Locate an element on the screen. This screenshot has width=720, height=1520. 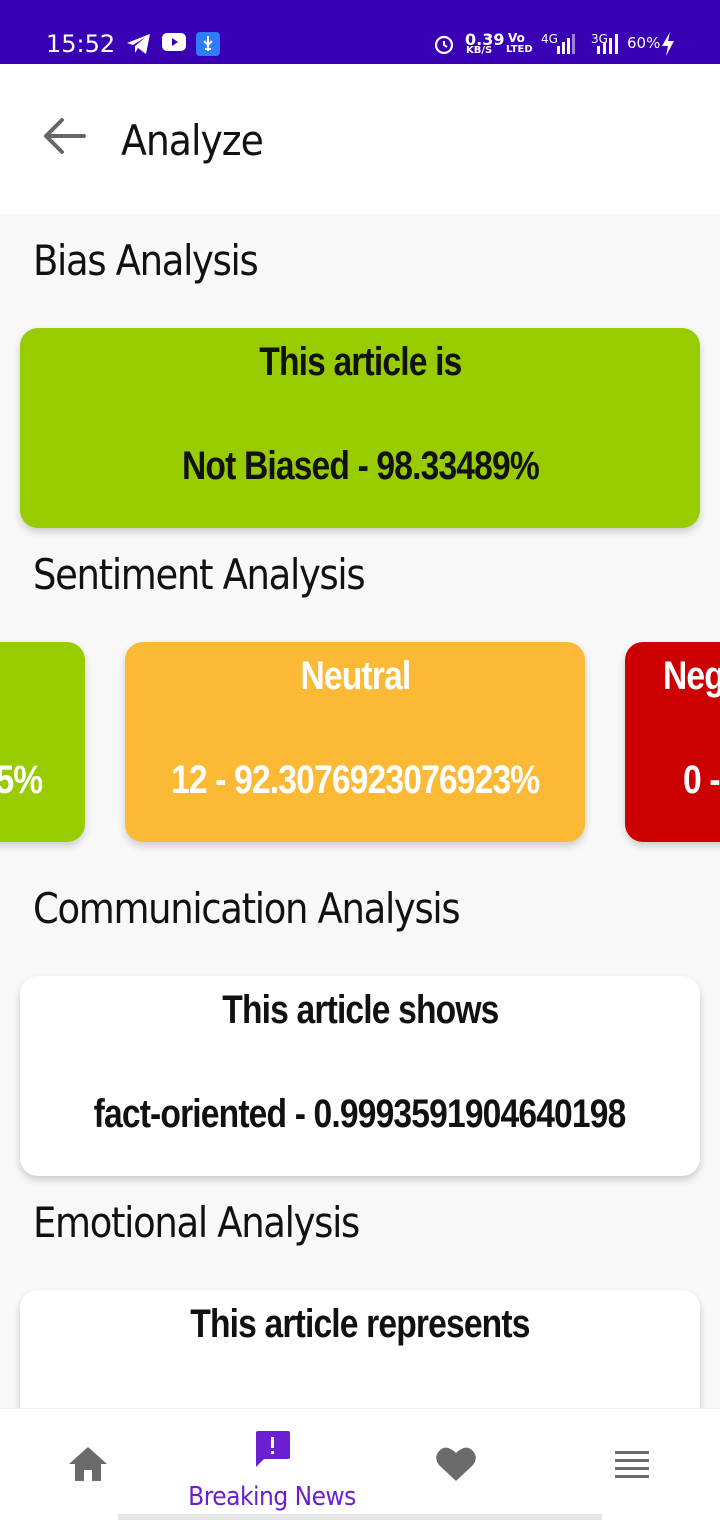
bias-card-heading: This article is is located at coordinates (360, 362).